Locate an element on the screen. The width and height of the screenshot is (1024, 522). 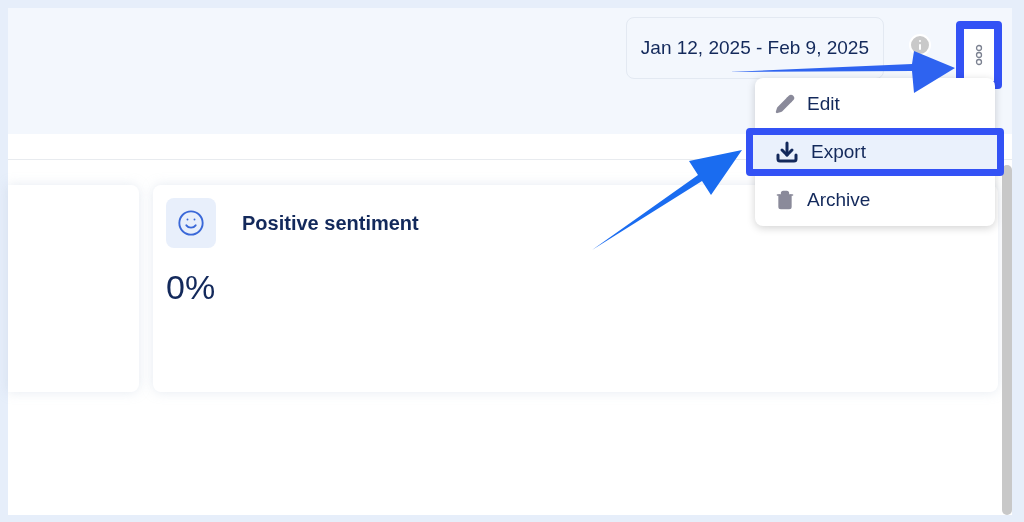
metric-value: 0% is located at coordinates (191, 287).